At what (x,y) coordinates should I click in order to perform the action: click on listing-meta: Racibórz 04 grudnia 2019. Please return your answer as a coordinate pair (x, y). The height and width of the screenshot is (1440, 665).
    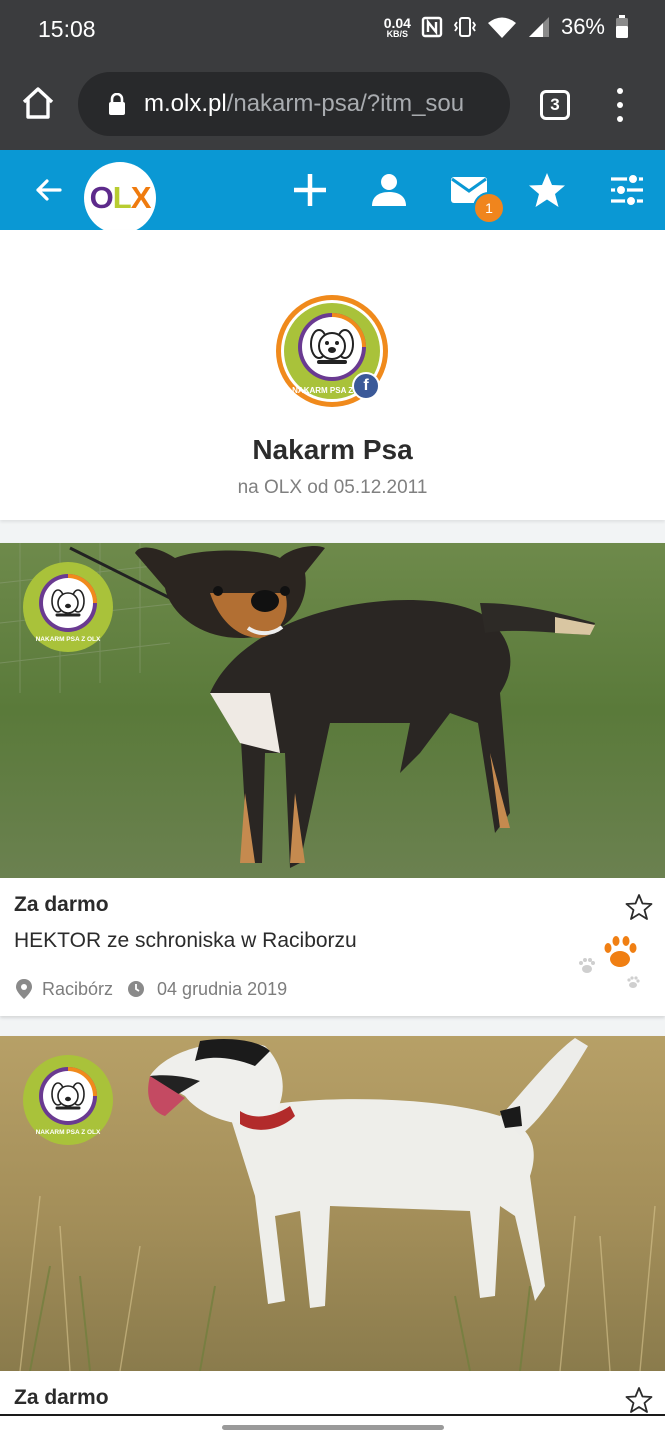
    Looking at the image, I should click on (150, 989).